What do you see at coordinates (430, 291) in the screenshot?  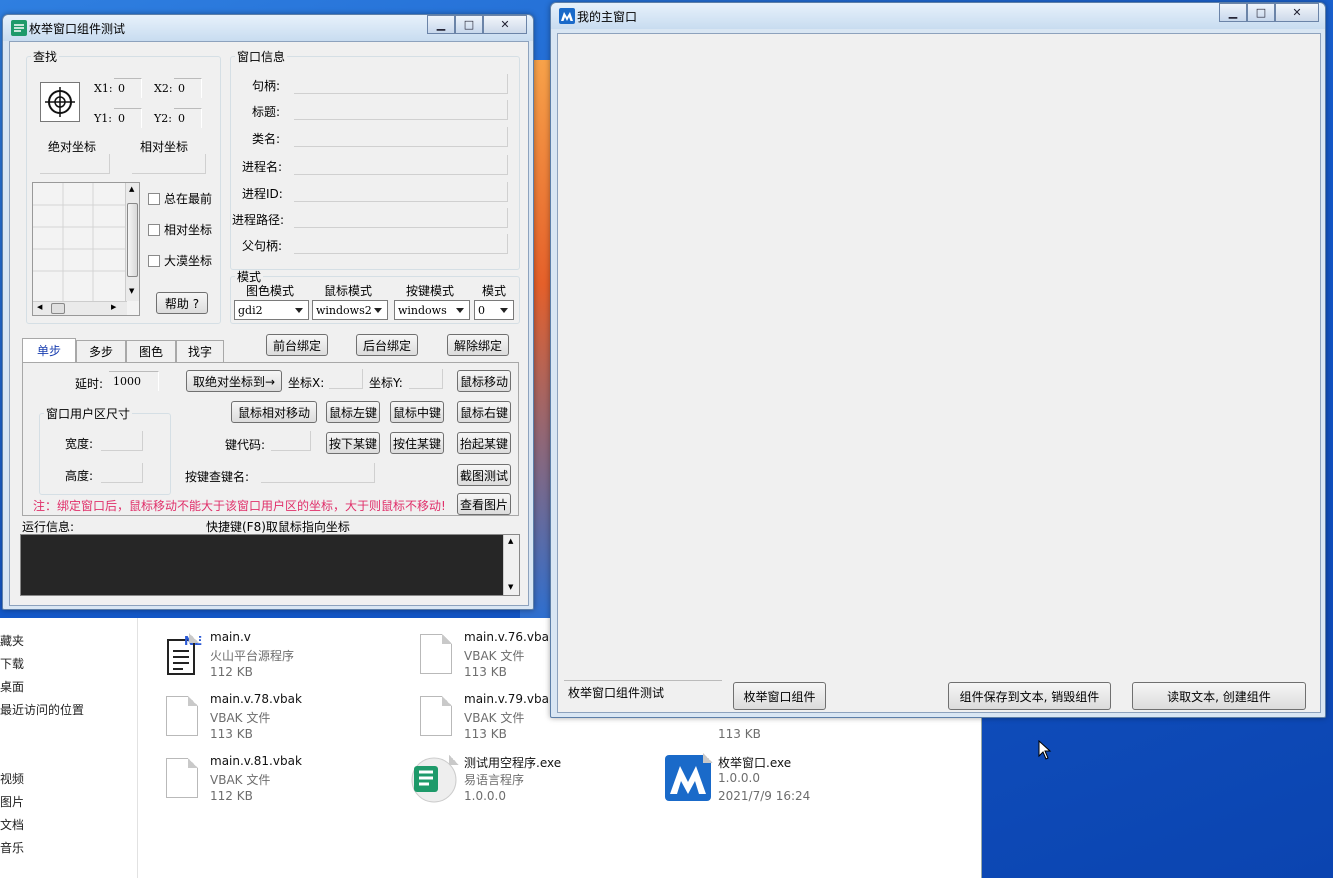 I see `key-mode-label: 按键模式` at bounding box center [430, 291].